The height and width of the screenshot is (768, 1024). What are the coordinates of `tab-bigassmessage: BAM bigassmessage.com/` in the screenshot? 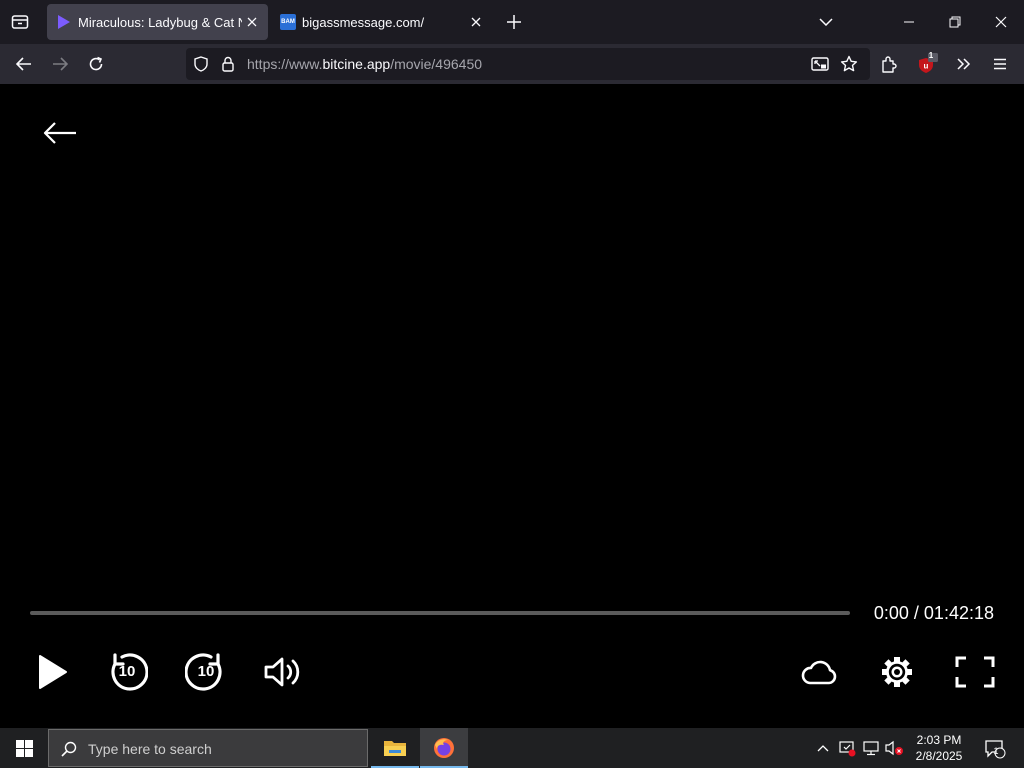 It's located at (381, 22).